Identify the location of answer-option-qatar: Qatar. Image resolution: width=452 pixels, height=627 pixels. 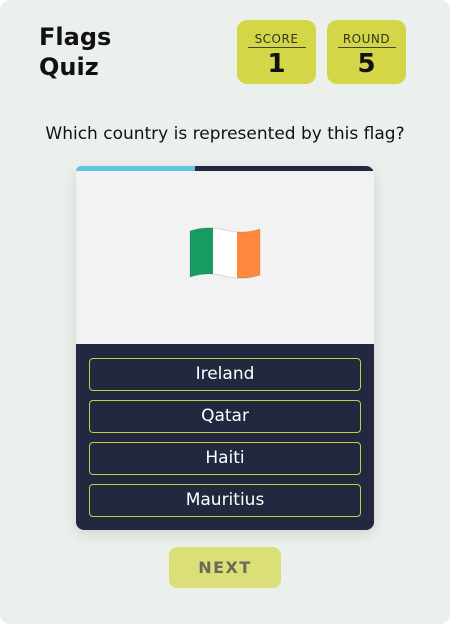
(225, 416).